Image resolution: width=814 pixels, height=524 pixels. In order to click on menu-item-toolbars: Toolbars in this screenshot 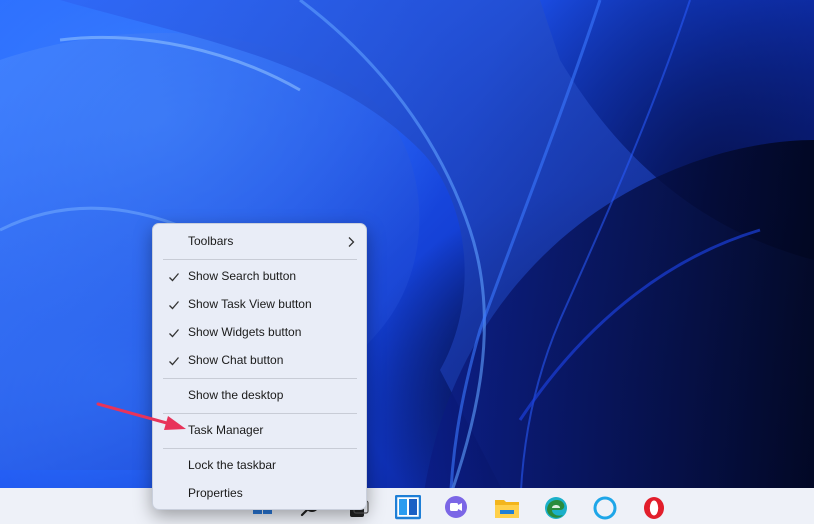, I will do `click(259, 242)`.